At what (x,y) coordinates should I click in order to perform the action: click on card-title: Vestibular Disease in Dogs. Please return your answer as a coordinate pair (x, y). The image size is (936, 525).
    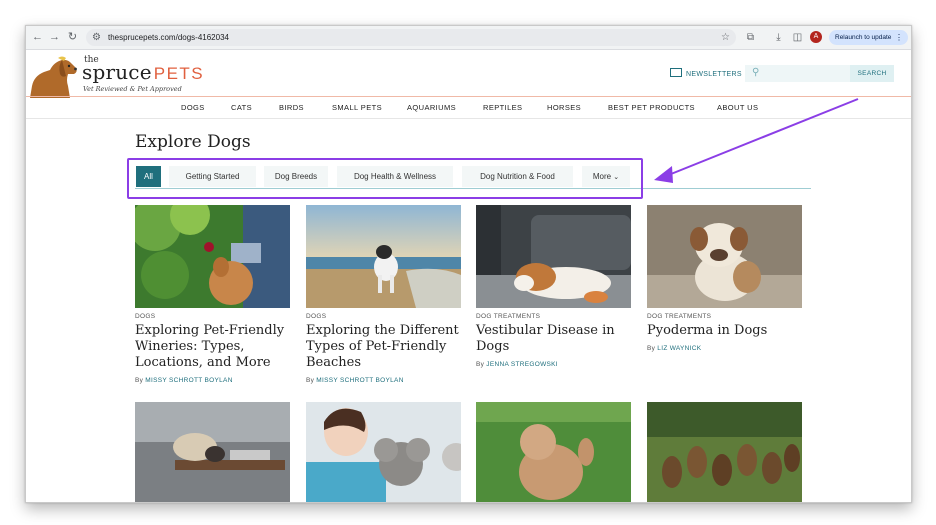
    Looking at the image, I should click on (555, 339).